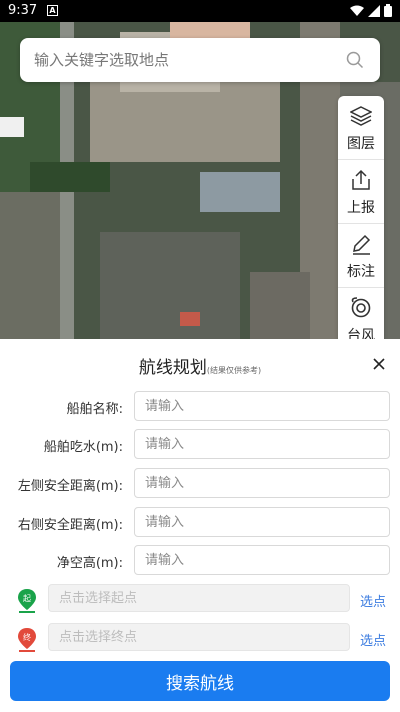 The width and height of the screenshot is (400, 712). I want to click on end-point-input, so click(199, 637).